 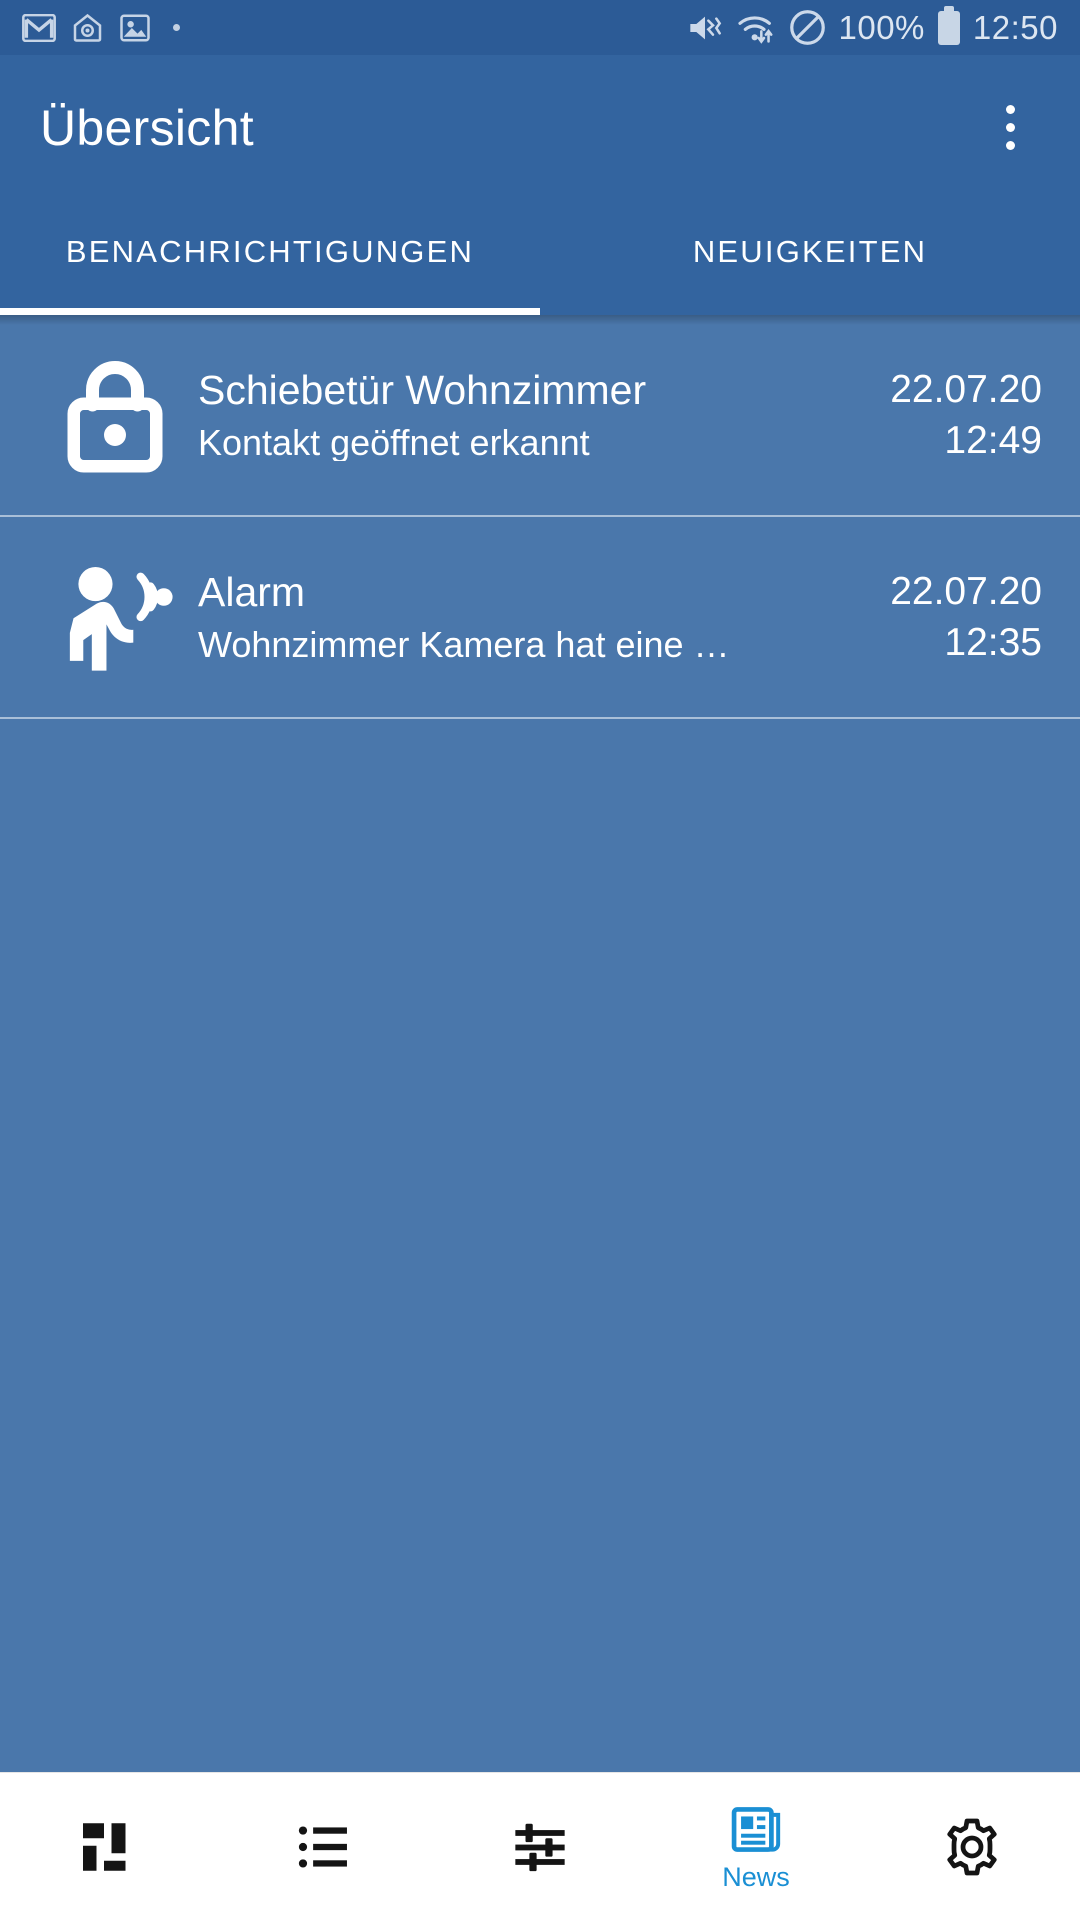 I want to click on volume-mute-vibrate-icon, so click(x=705, y=27).